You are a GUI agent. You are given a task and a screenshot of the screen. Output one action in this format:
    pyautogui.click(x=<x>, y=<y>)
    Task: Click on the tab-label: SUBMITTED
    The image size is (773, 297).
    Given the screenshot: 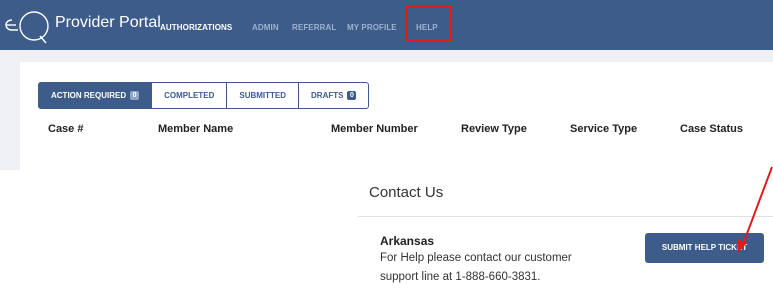 What is the action you would take?
    pyautogui.click(x=263, y=95)
    